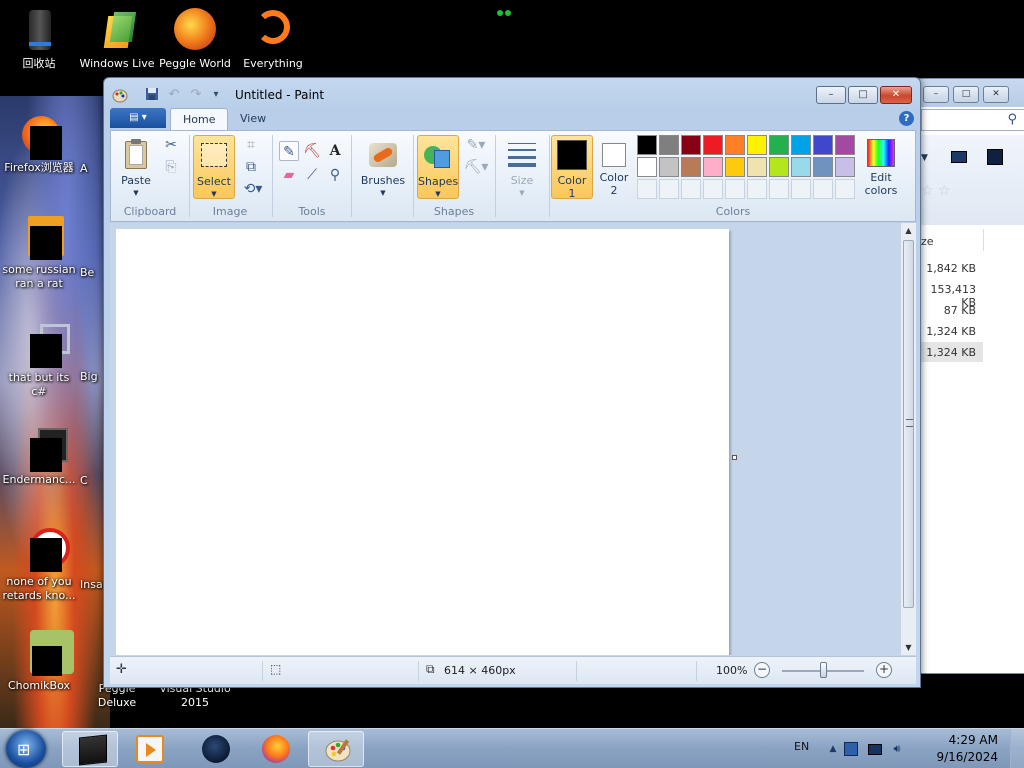 The width and height of the screenshot is (1024, 768). Describe the element at coordinates (39, 661) in the screenshot. I see `desktop-icon-chomikbox: ChomikBox` at that location.